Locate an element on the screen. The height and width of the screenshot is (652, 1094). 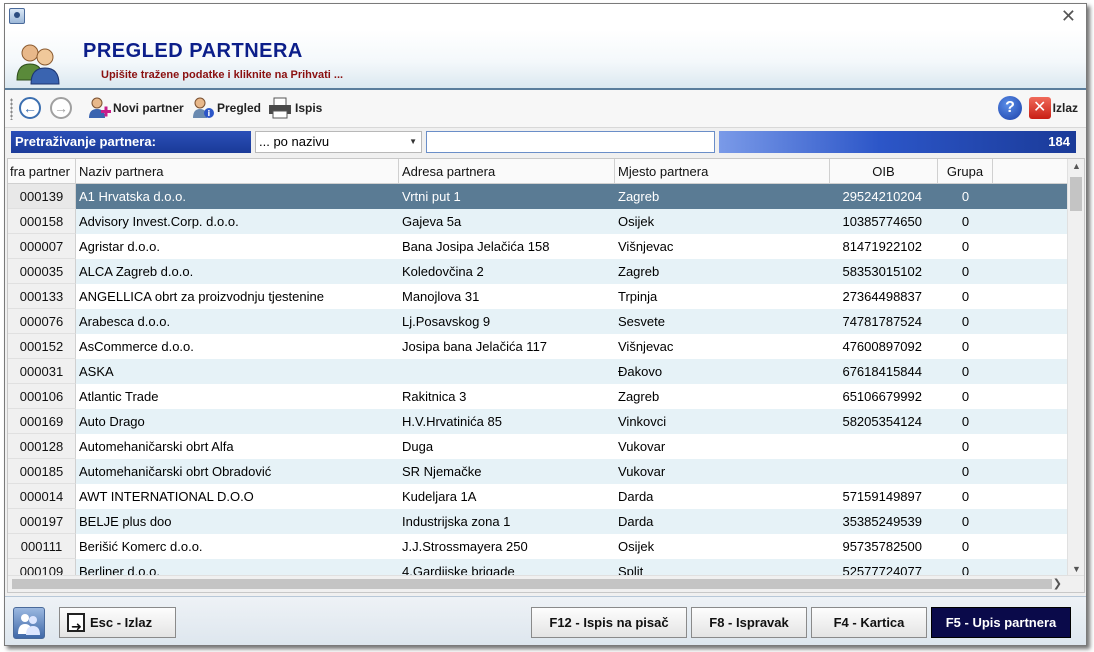
cell-city: Đakovo is located at coordinates (640, 371).